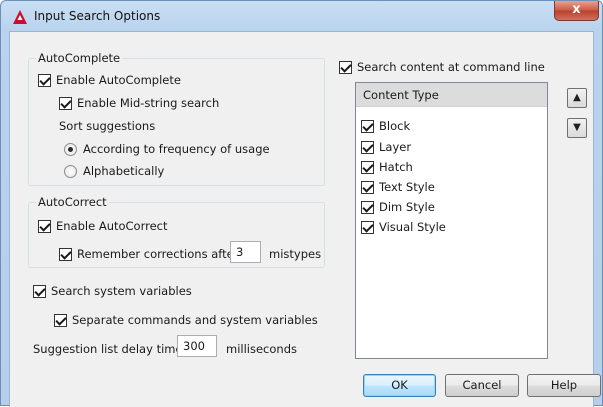 The height and width of the screenshot is (407, 603). What do you see at coordinates (482, 385) in the screenshot?
I see `cancel-button: Cancel` at bounding box center [482, 385].